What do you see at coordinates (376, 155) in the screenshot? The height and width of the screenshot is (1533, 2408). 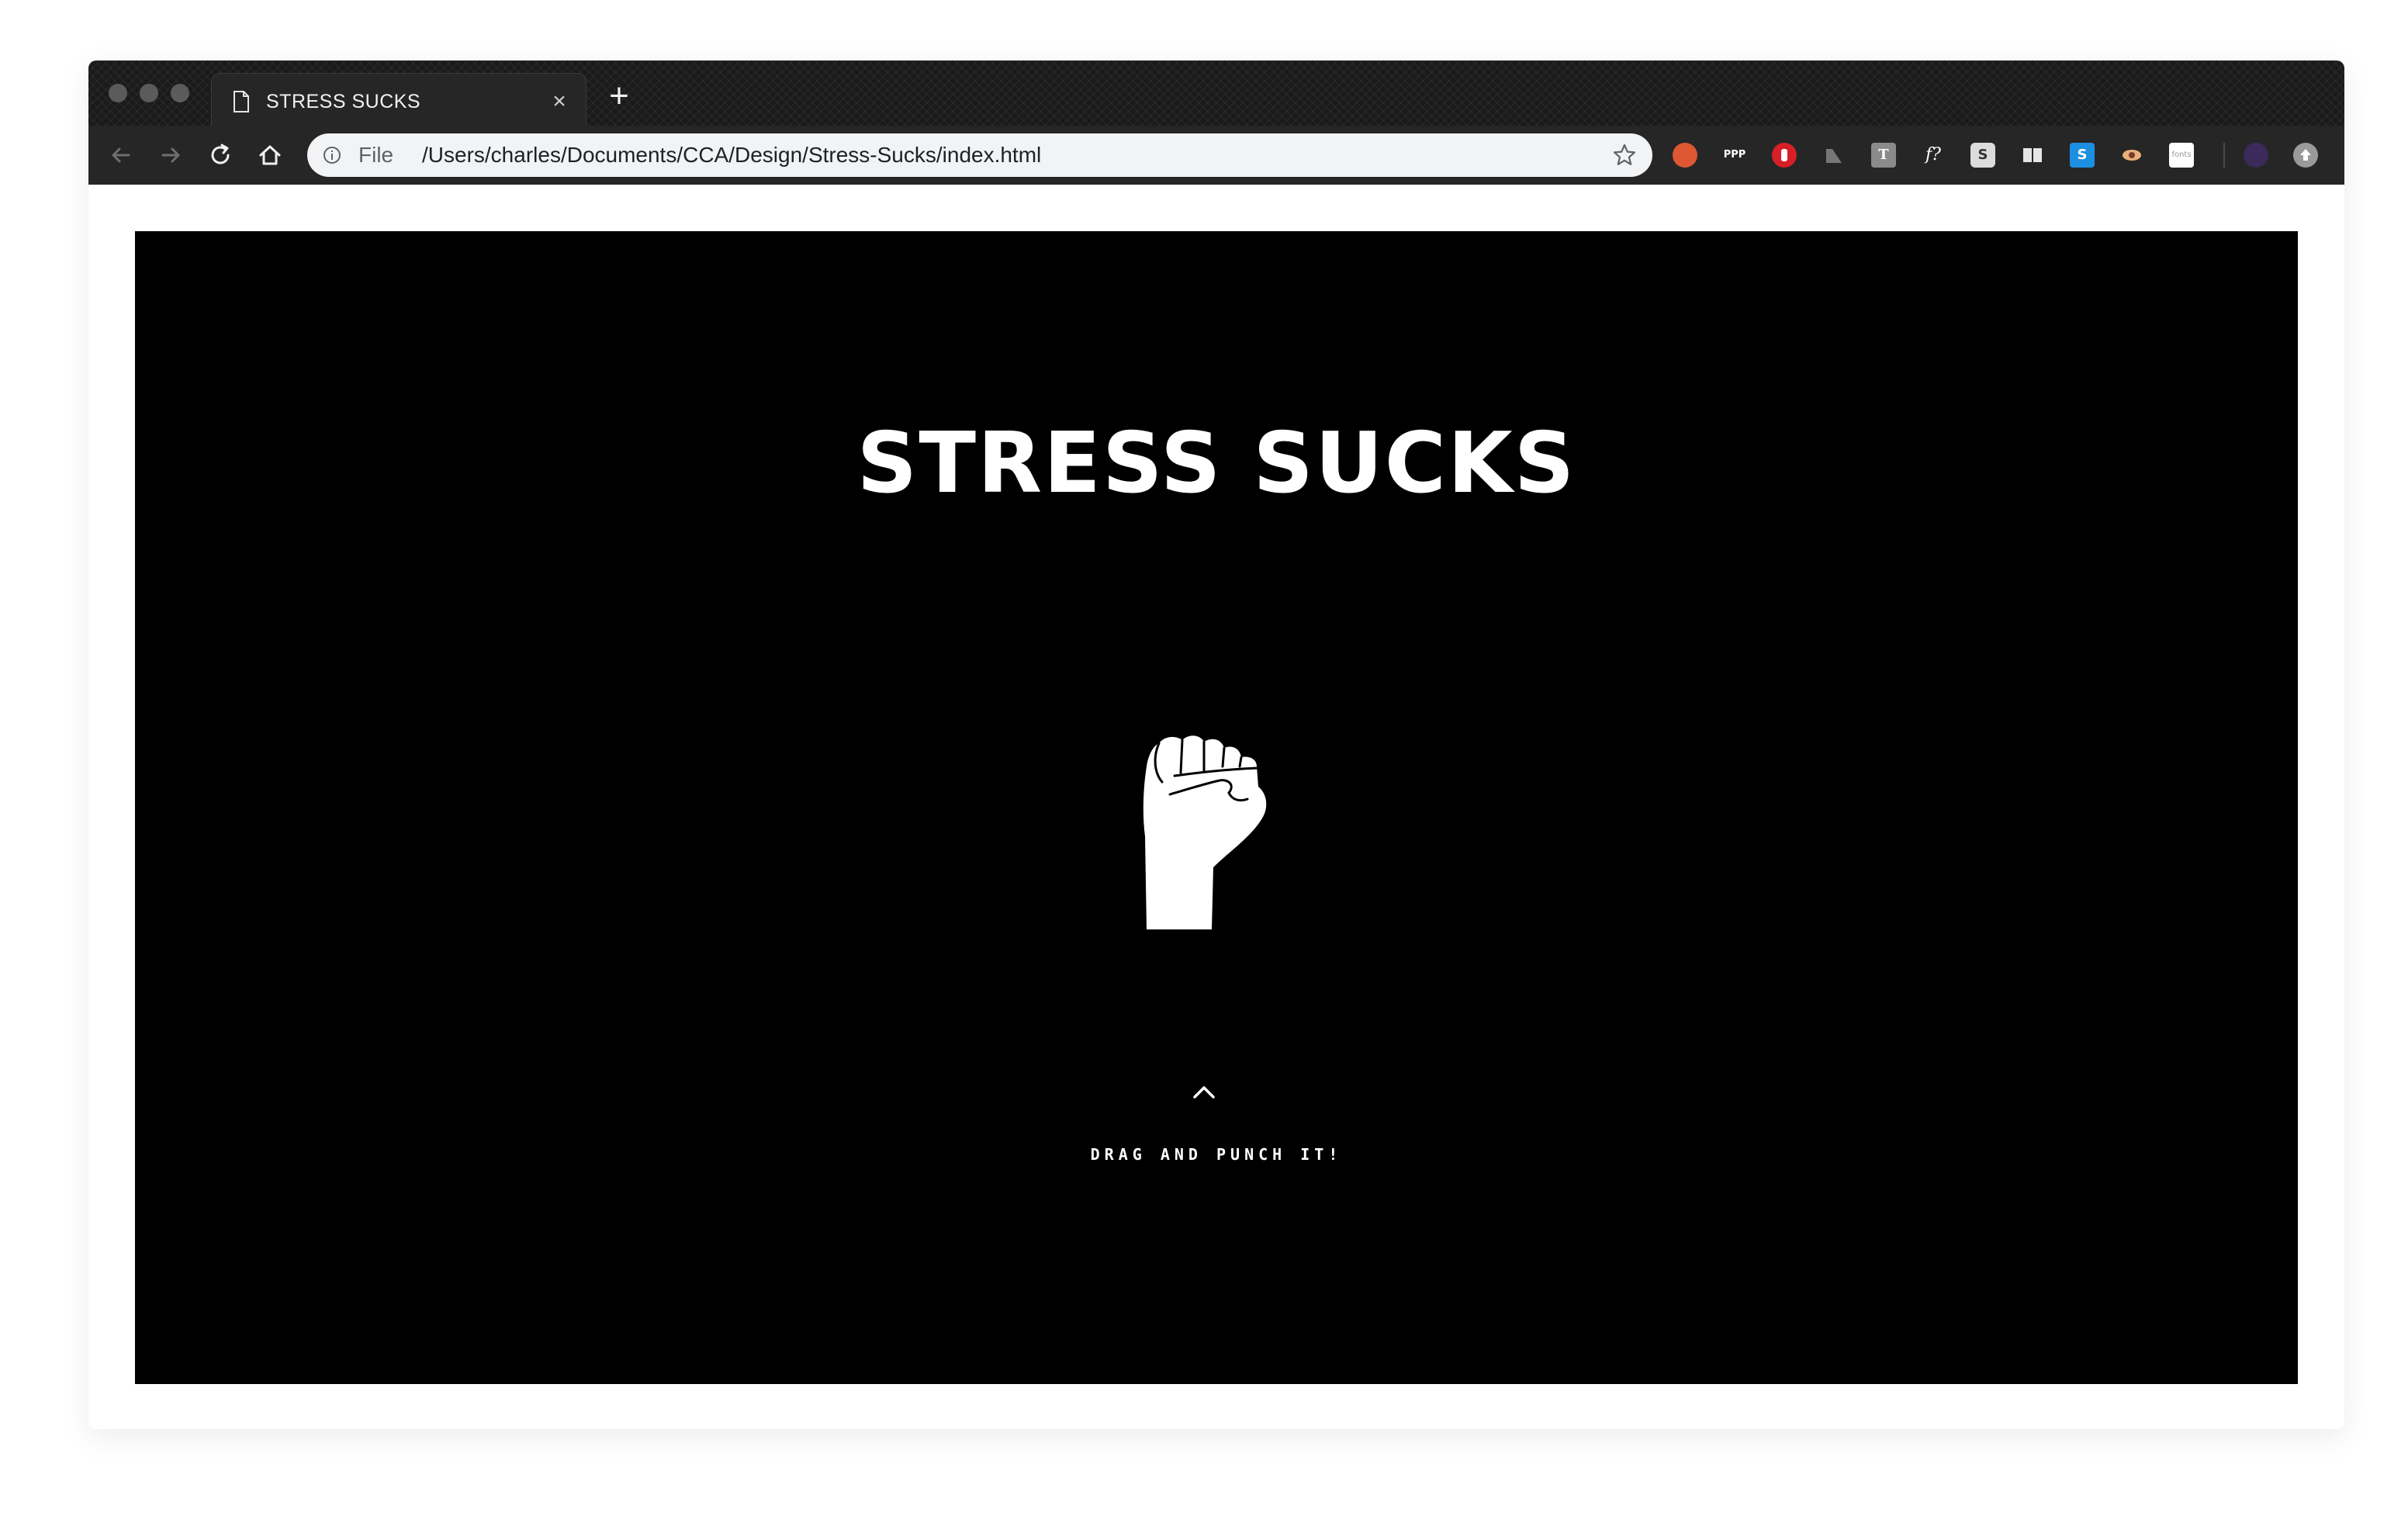 I see `url-scheme-label: File` at bounding box center [376, 155].